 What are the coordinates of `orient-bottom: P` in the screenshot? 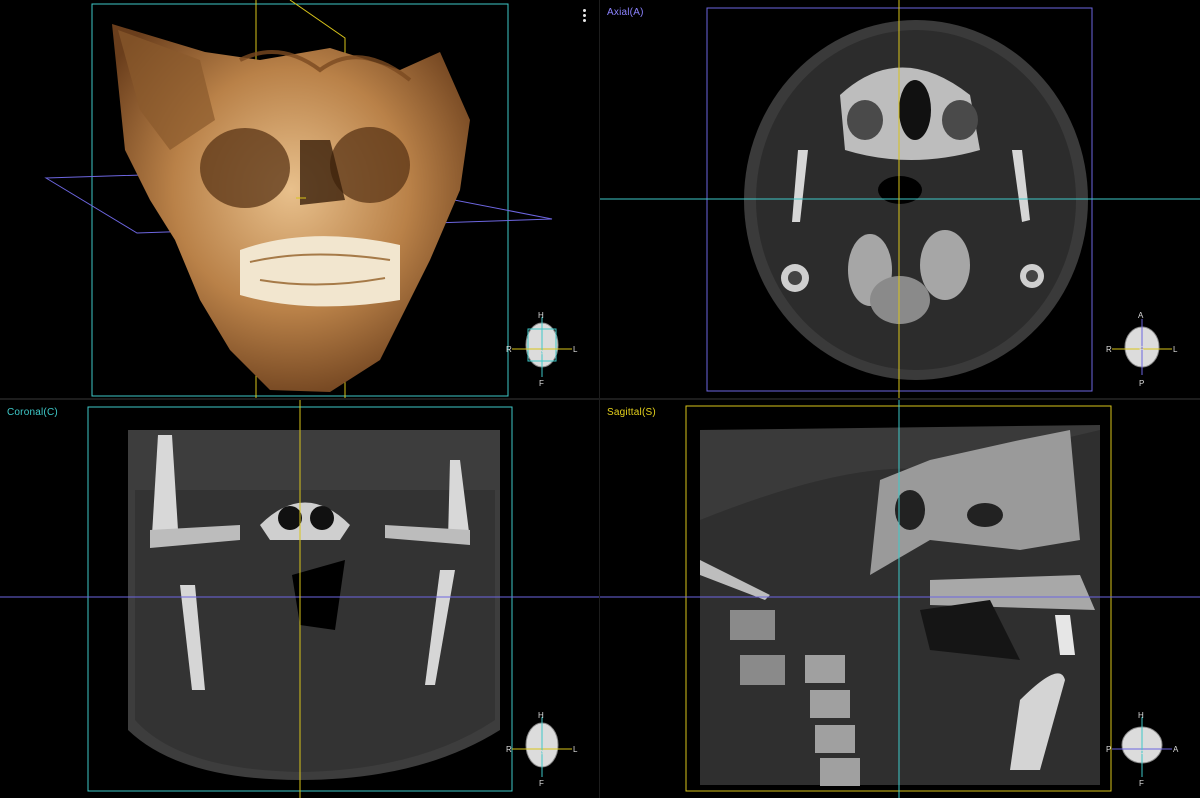 It's located at (1141, 383).